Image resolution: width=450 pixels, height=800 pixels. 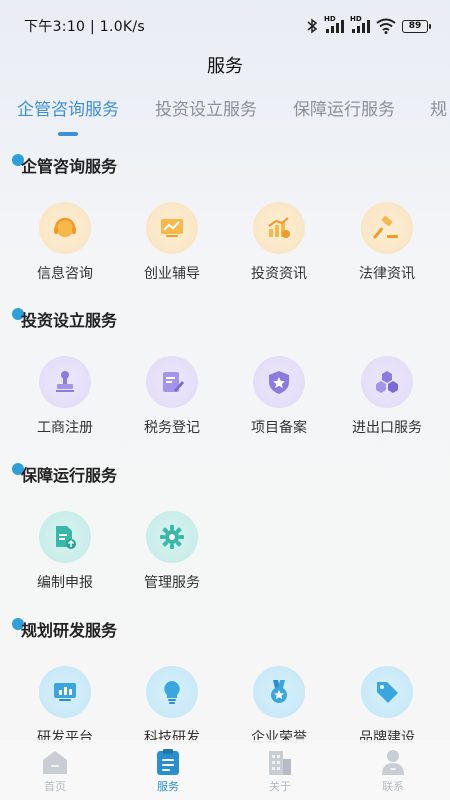 What do you see at coordinates (172, 274) in the screenshot?
I see `service-label: 创业辅导` at bounding box center [172, 274].